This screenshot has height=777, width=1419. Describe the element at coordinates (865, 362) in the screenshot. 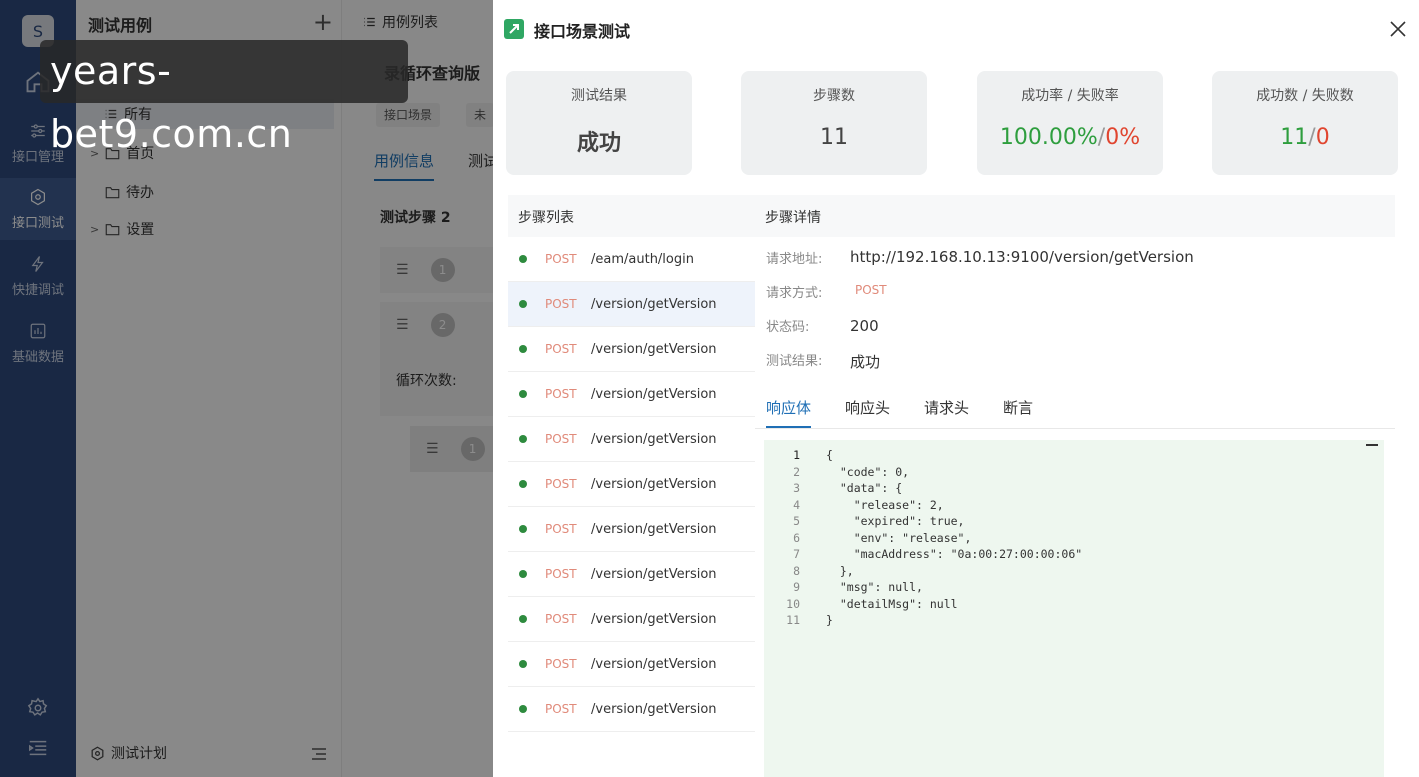

I see `test-result: 成功` at that location.